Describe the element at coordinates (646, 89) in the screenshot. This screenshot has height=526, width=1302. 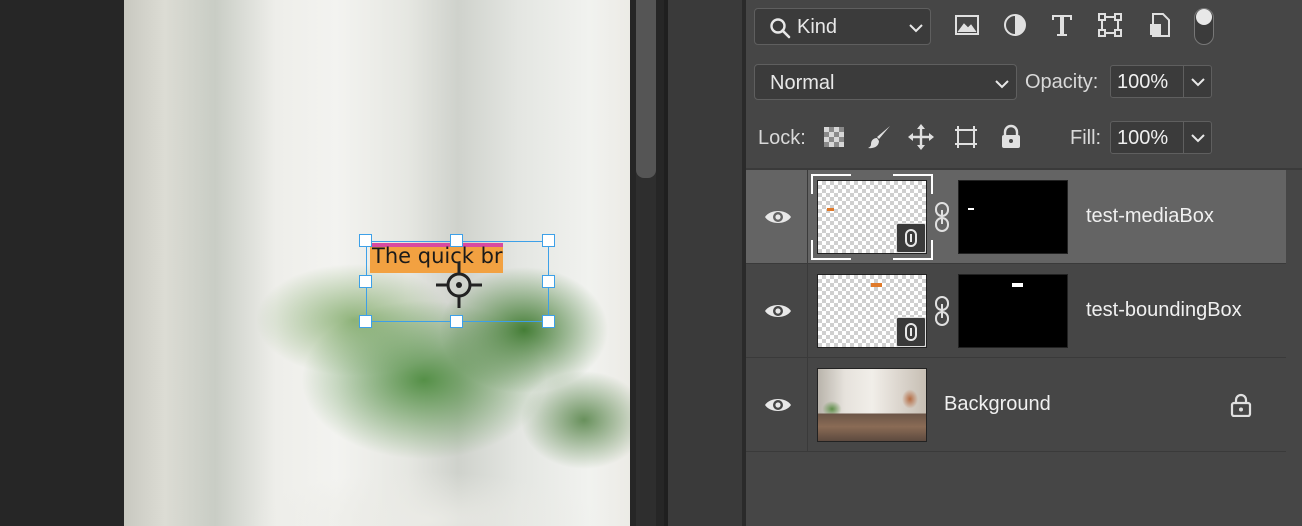
I see `canvas-scrollbar-thumb` at that location.